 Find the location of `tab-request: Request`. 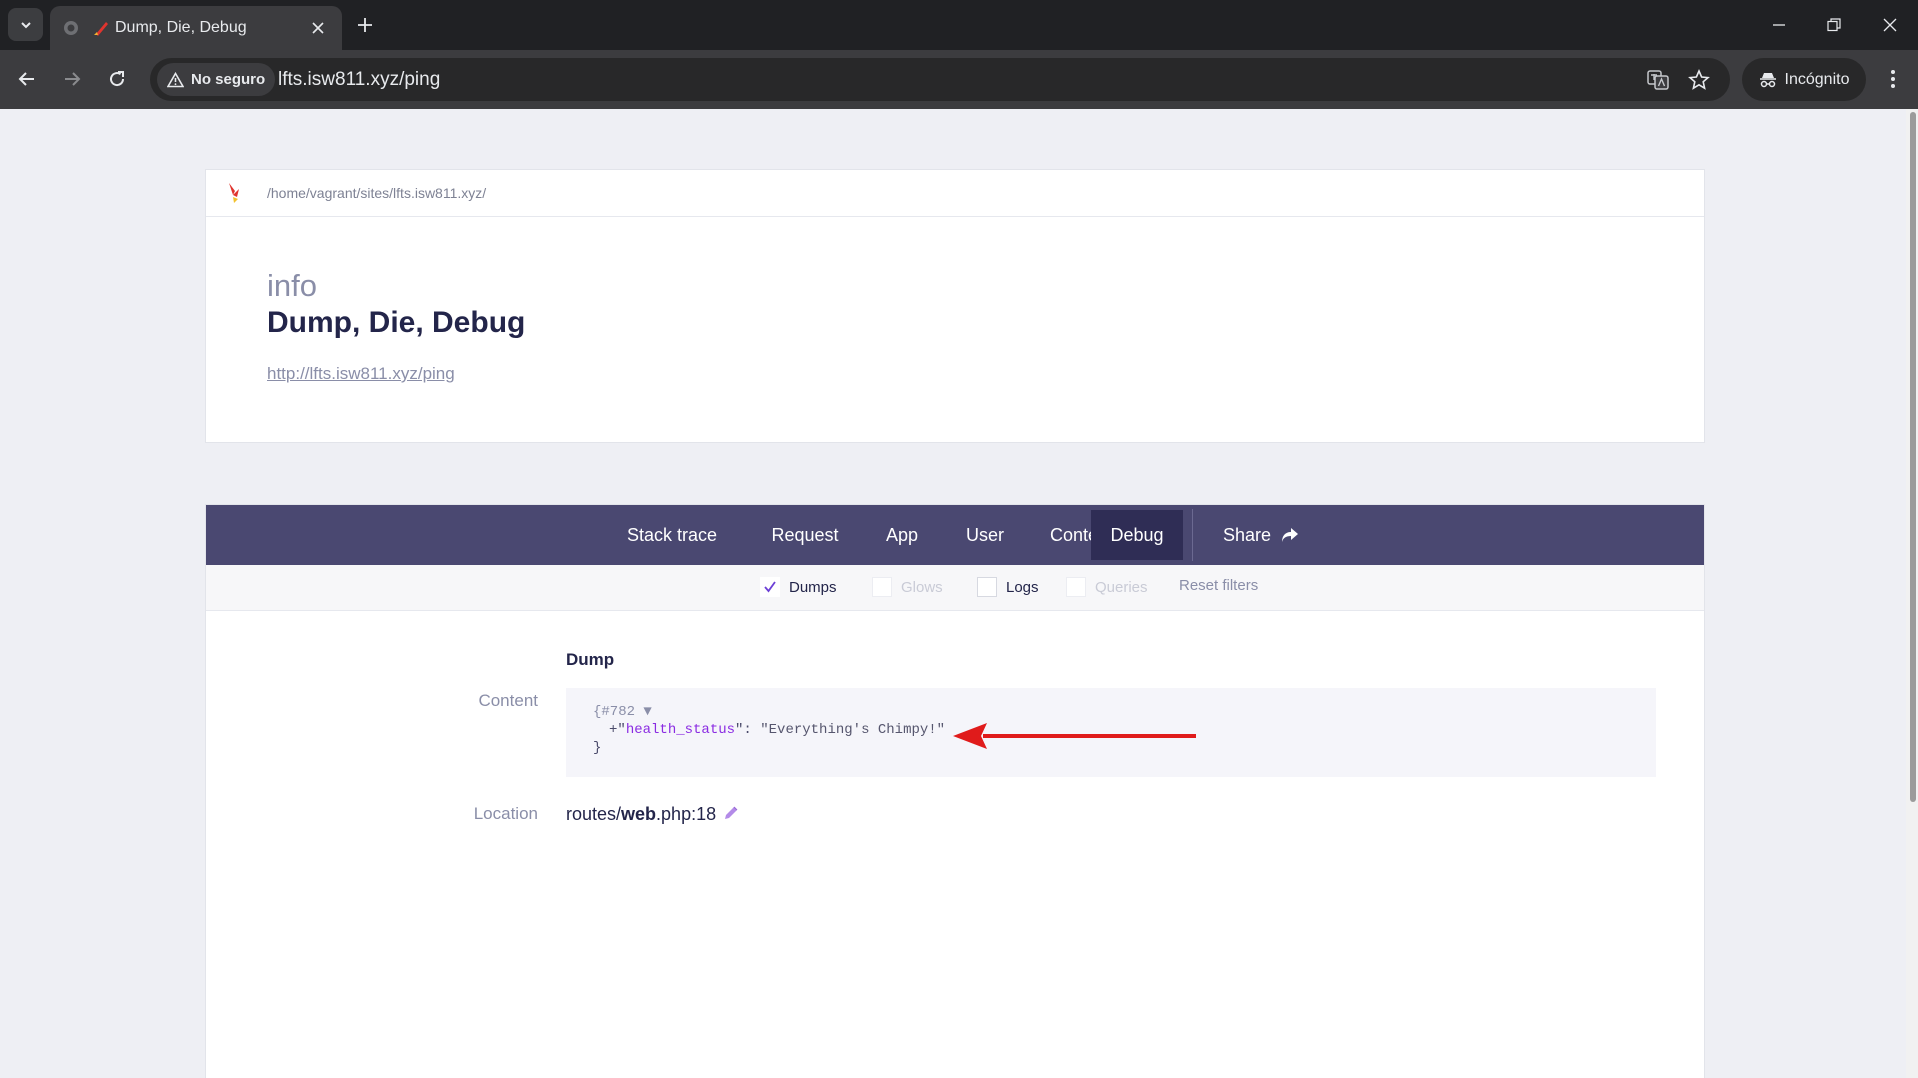

tab-request: Request is located at coordinates (805, 535).